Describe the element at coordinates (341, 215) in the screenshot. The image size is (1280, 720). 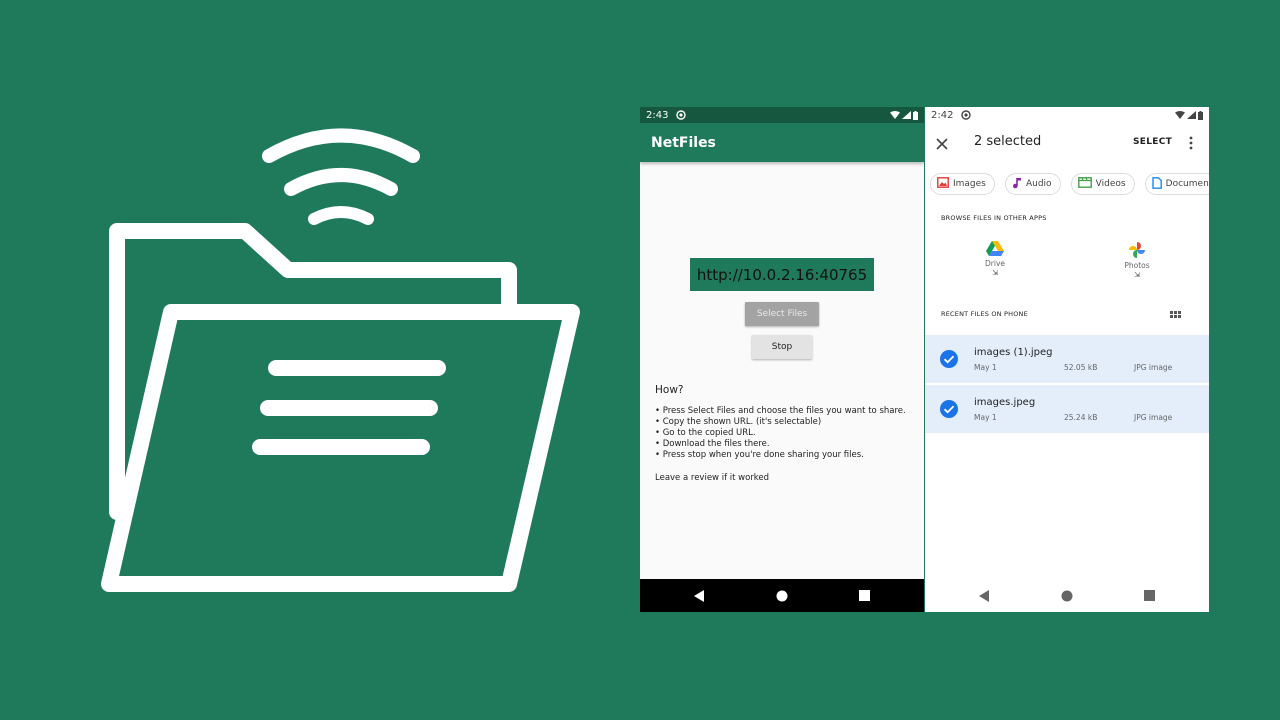
I see `wifi-arc-inner` at that location.